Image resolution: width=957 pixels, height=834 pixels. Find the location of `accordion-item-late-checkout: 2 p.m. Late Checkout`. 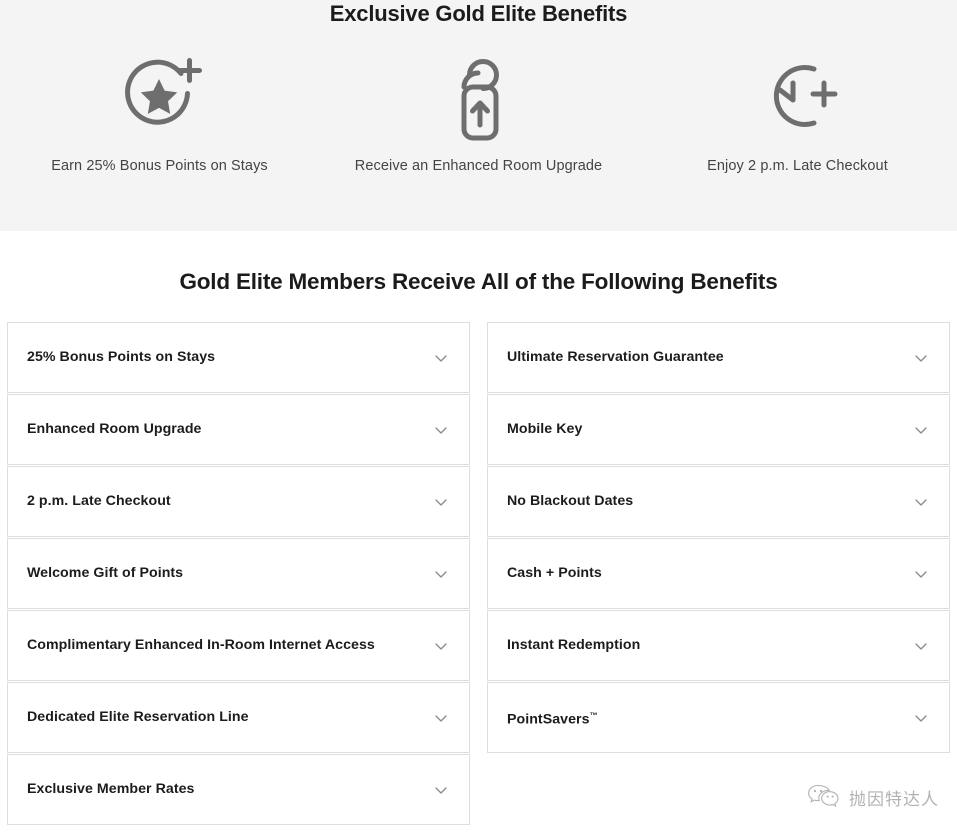

accordion-item-late-checkout: 2 p.m. Late Checkout is located at coordinates (238, 501).